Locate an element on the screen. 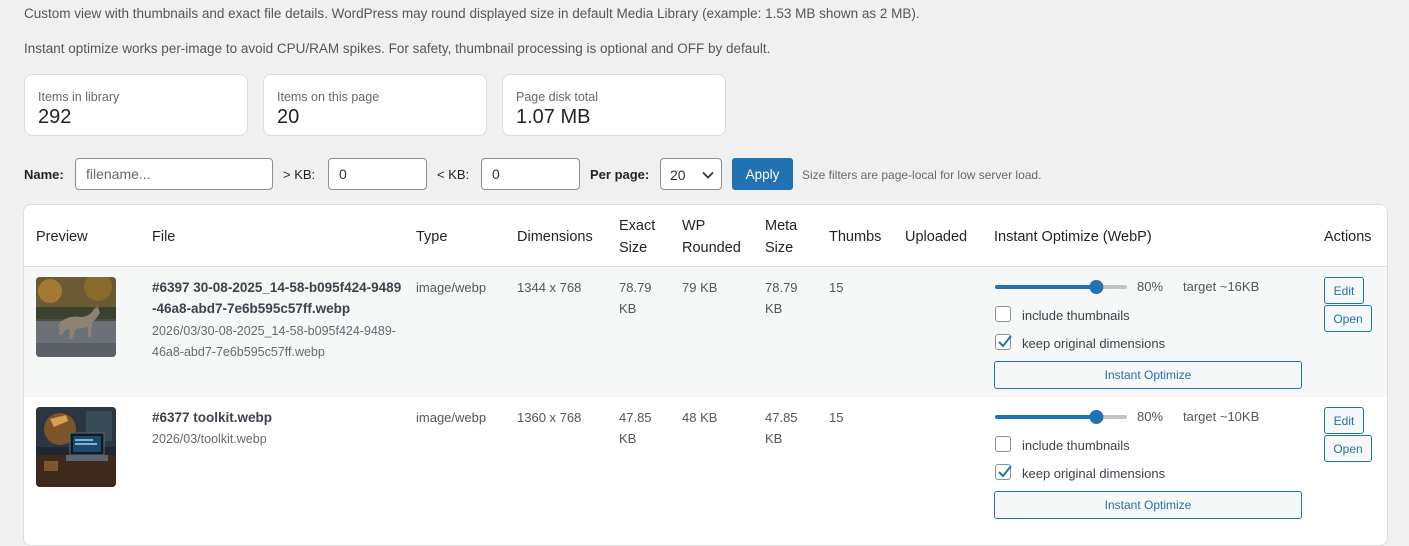 The height and width of the screenshot is (546, 1409). per-page-label: Per page: is located at coordinates (620, 174).